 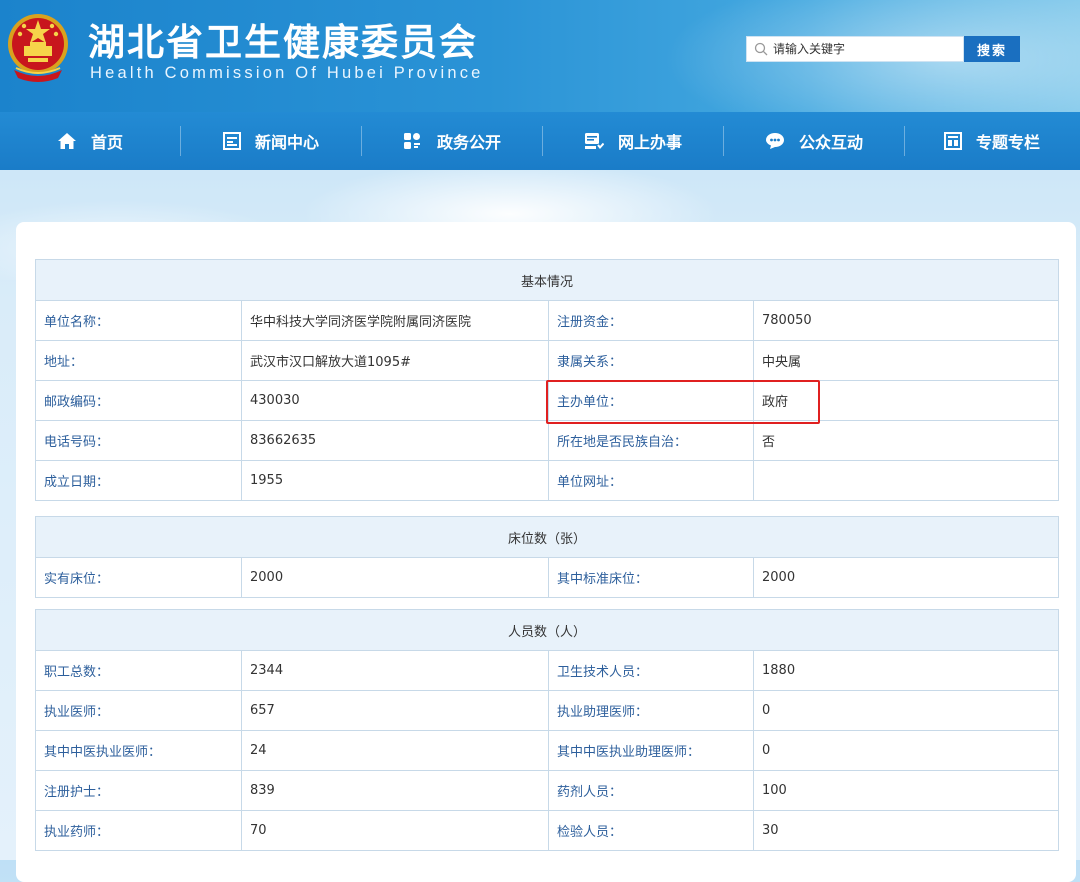 I want to click on nav-news: 新闻中心, so click(x=271, y=141).